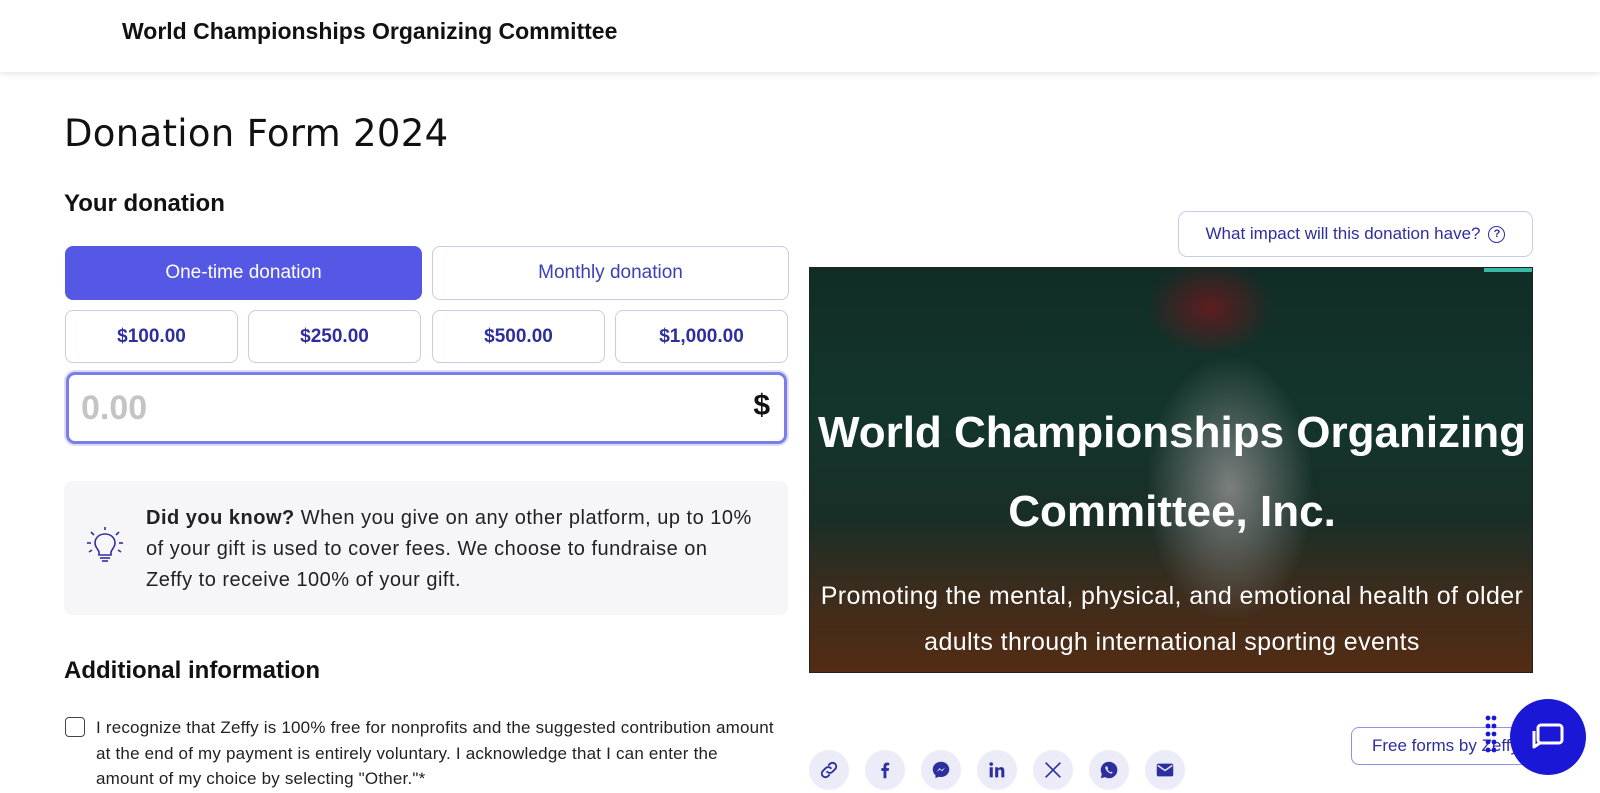  What do you see at coordinates (105, 544) in the screenshot?
I see `lightbulb-icon` at bounding box center [105, 544].